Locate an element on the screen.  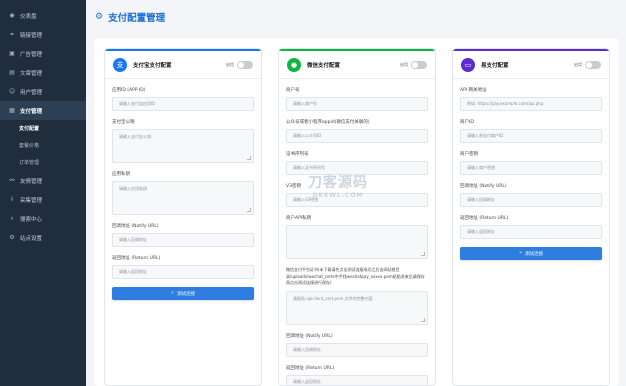
settings-icon: ⚙ is located at coordinates (12, 237).